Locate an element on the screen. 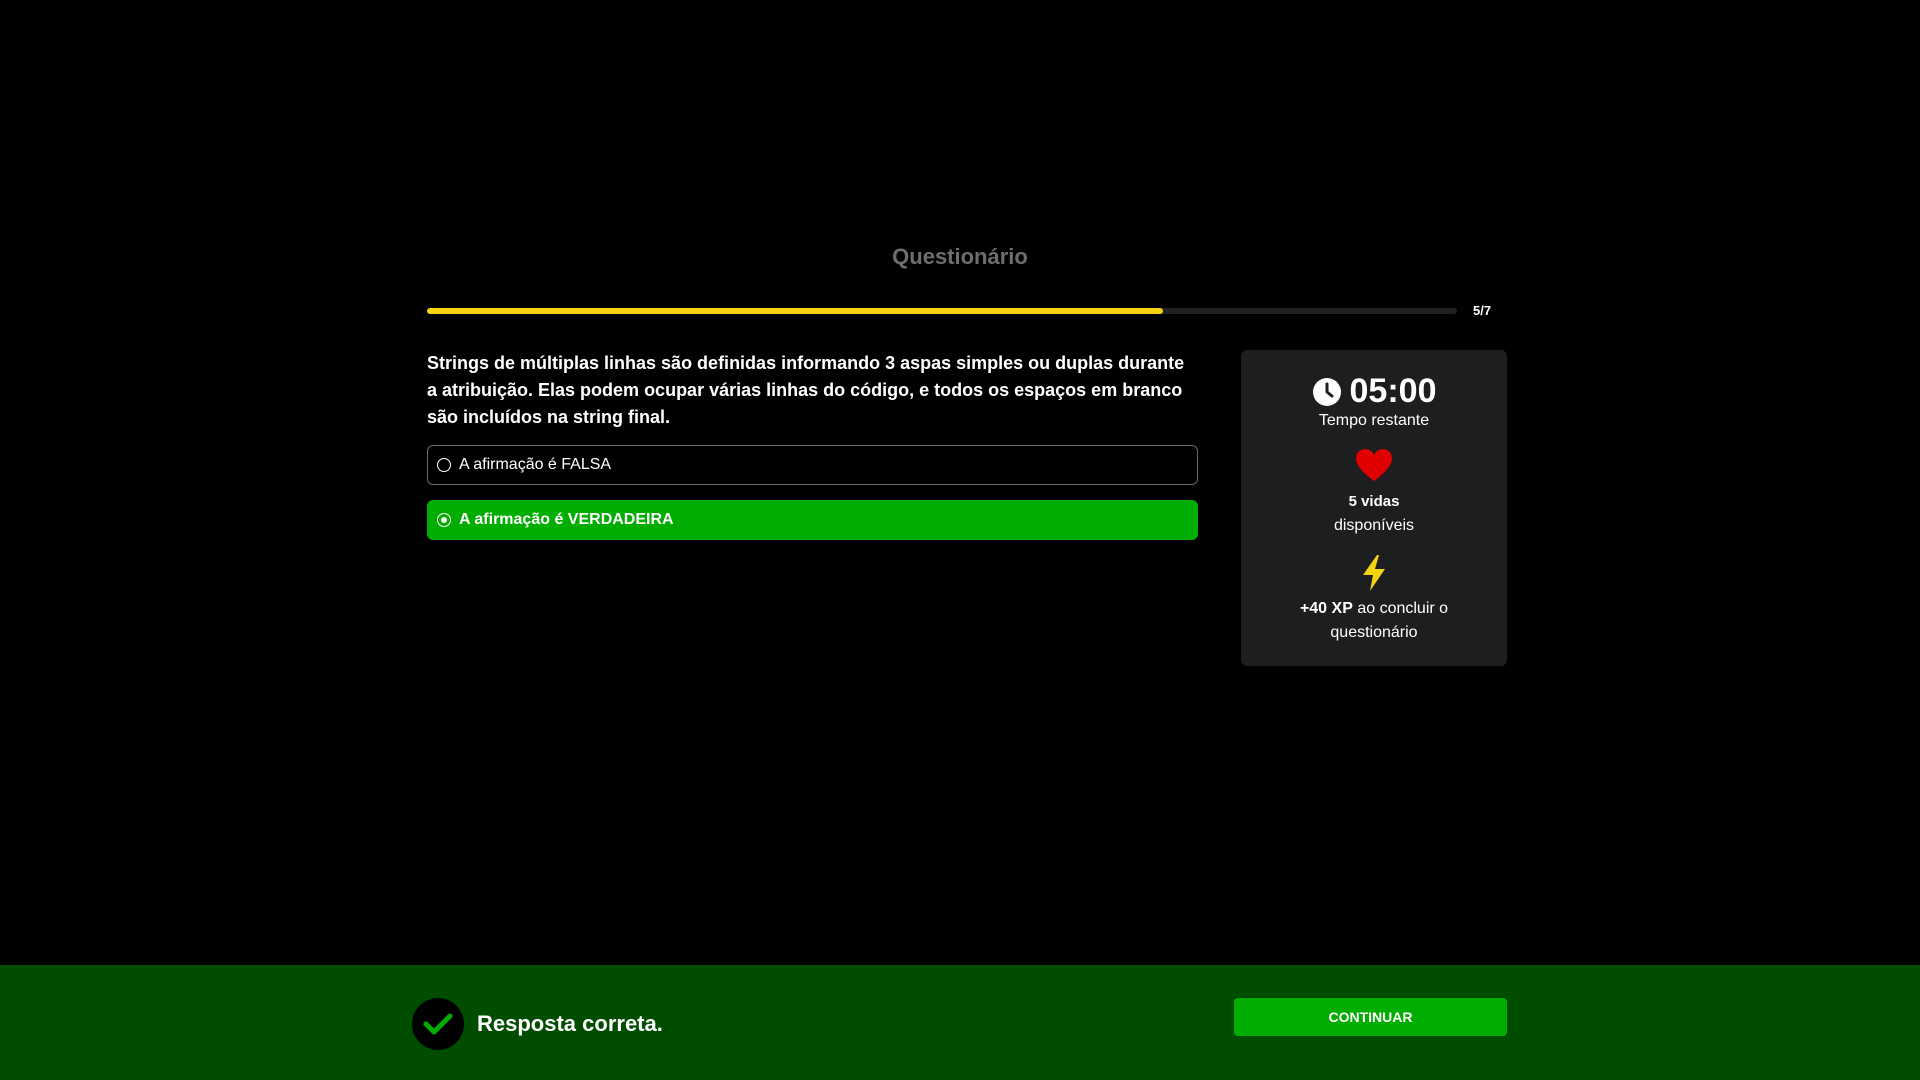 This screenshot has height=1080, width=1920. answer-option-false: A afirmação é FALSA is located at coordinates (812, 465).